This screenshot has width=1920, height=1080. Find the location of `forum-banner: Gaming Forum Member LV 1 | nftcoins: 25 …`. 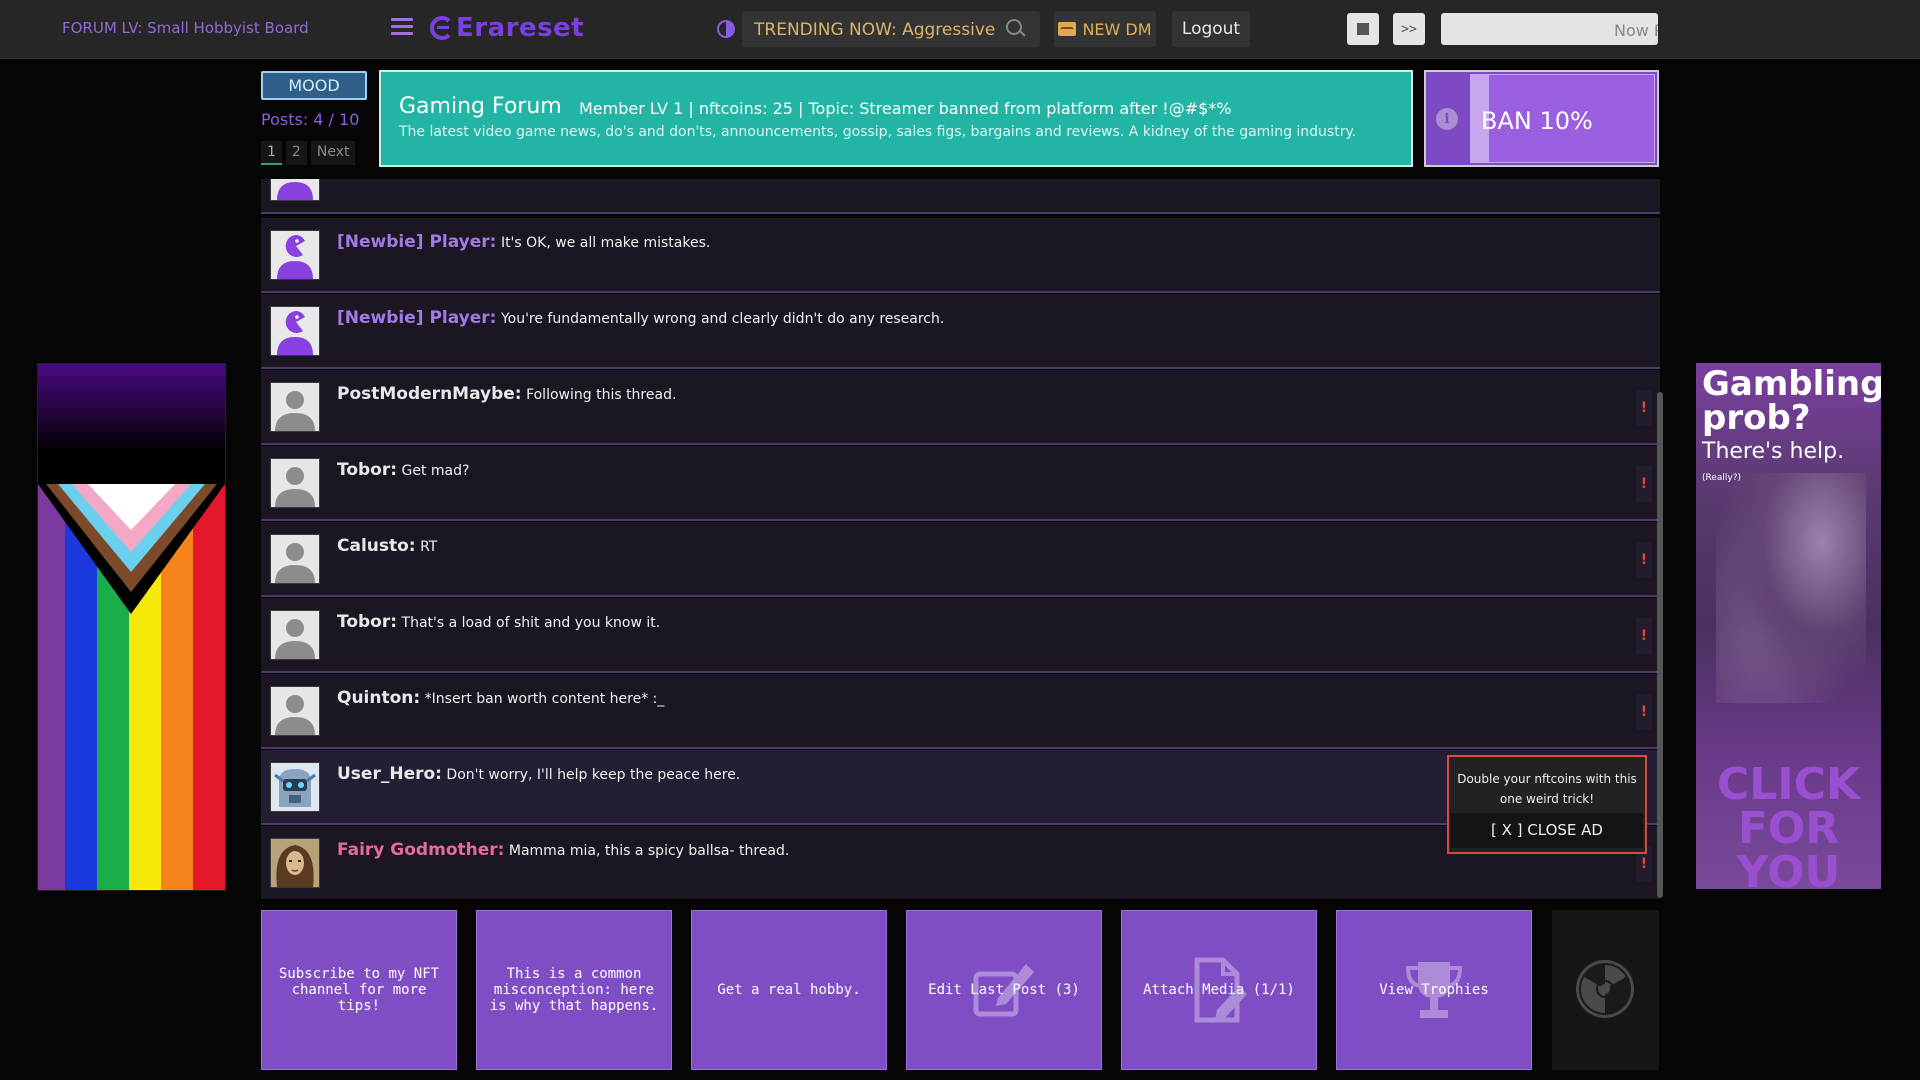

forum-banner: Gaming Forum Member LV 1 | nftcoins: 25 … is located at coordinates (896, 118).